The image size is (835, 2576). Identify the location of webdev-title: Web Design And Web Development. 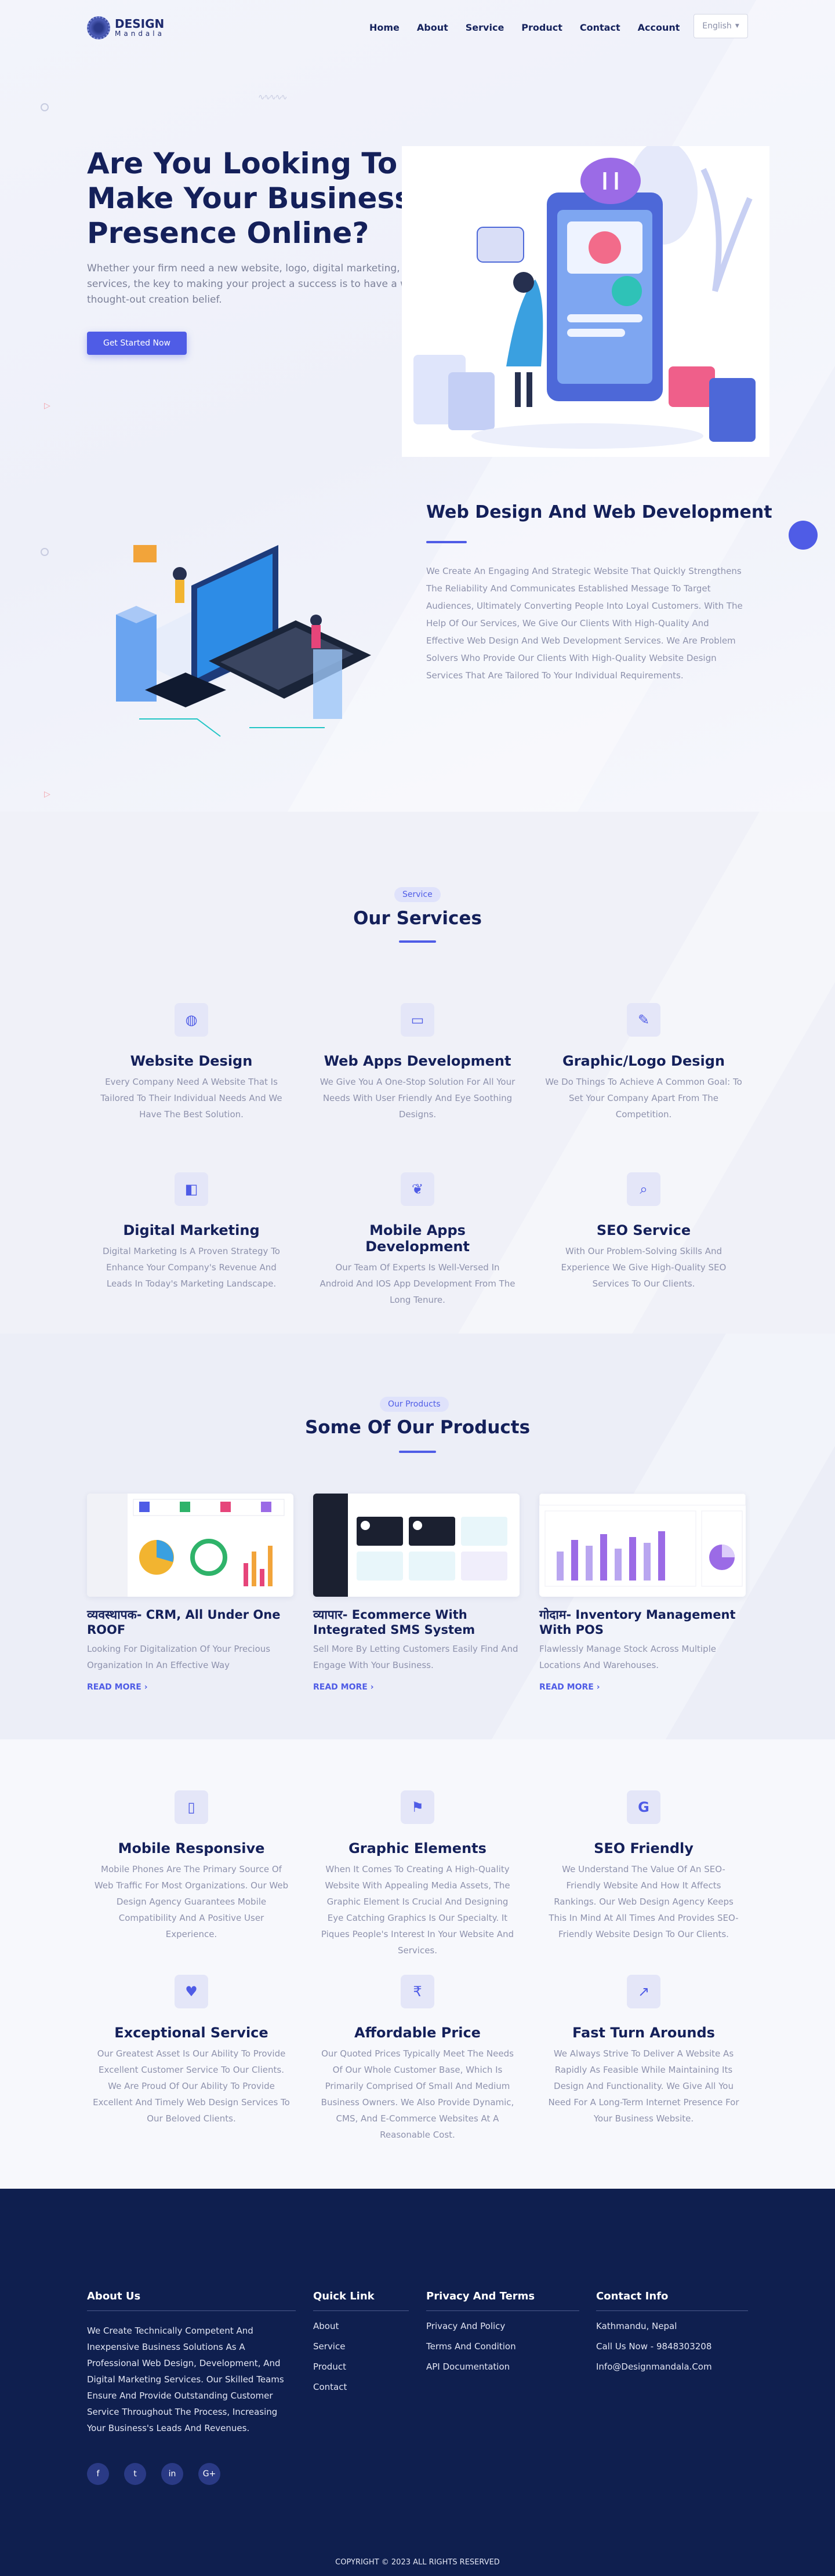
(599, 512).